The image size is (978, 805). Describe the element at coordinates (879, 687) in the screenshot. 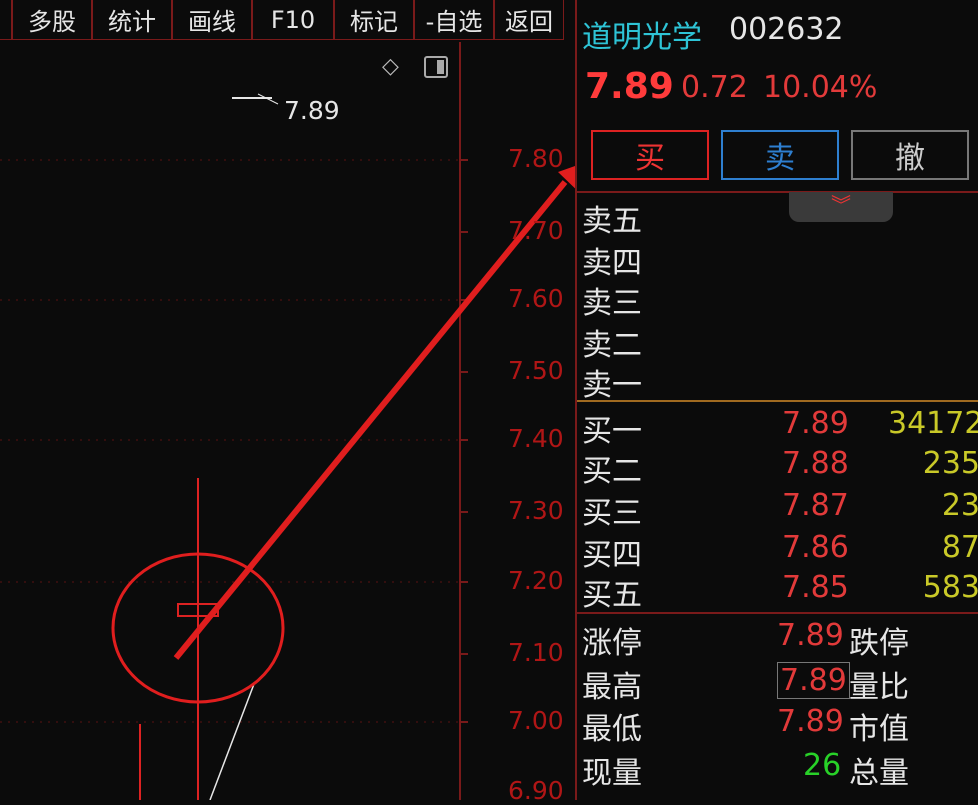

I see `stat-volume-ratio-label: 量比` at that location.